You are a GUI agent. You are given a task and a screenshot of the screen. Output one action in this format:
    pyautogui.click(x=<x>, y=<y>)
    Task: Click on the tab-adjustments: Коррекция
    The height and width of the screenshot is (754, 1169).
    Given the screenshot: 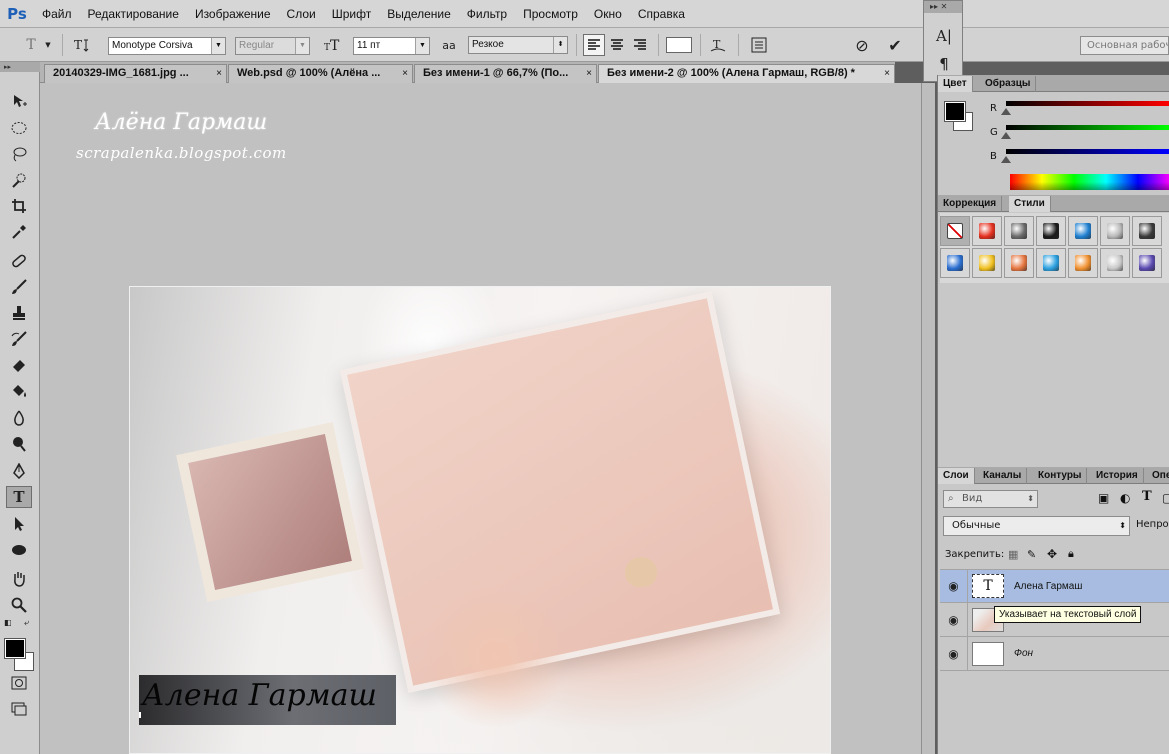 What is the action you would take?
    pyautogui.click(x=970, y=204)
    